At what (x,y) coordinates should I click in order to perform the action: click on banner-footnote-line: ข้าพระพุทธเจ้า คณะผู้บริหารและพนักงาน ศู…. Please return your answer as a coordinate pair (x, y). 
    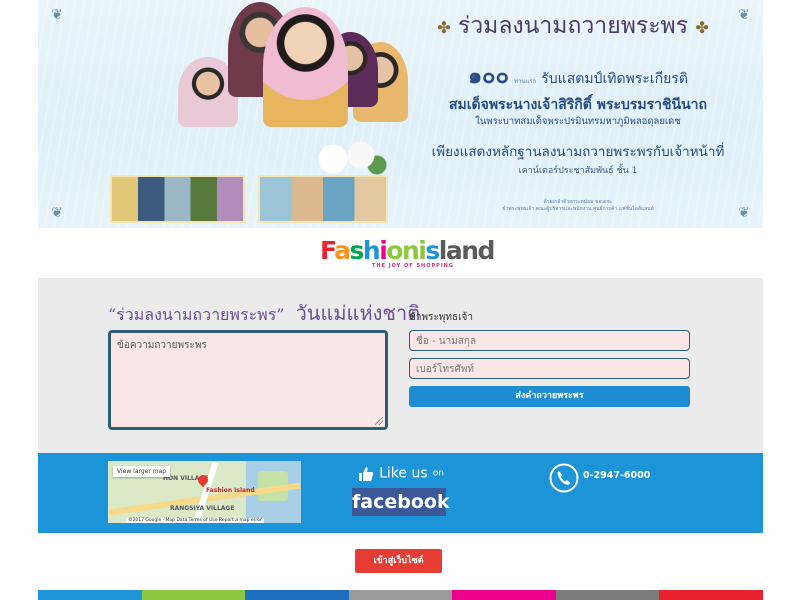
    Looking at the image, I should click on (578, 209).